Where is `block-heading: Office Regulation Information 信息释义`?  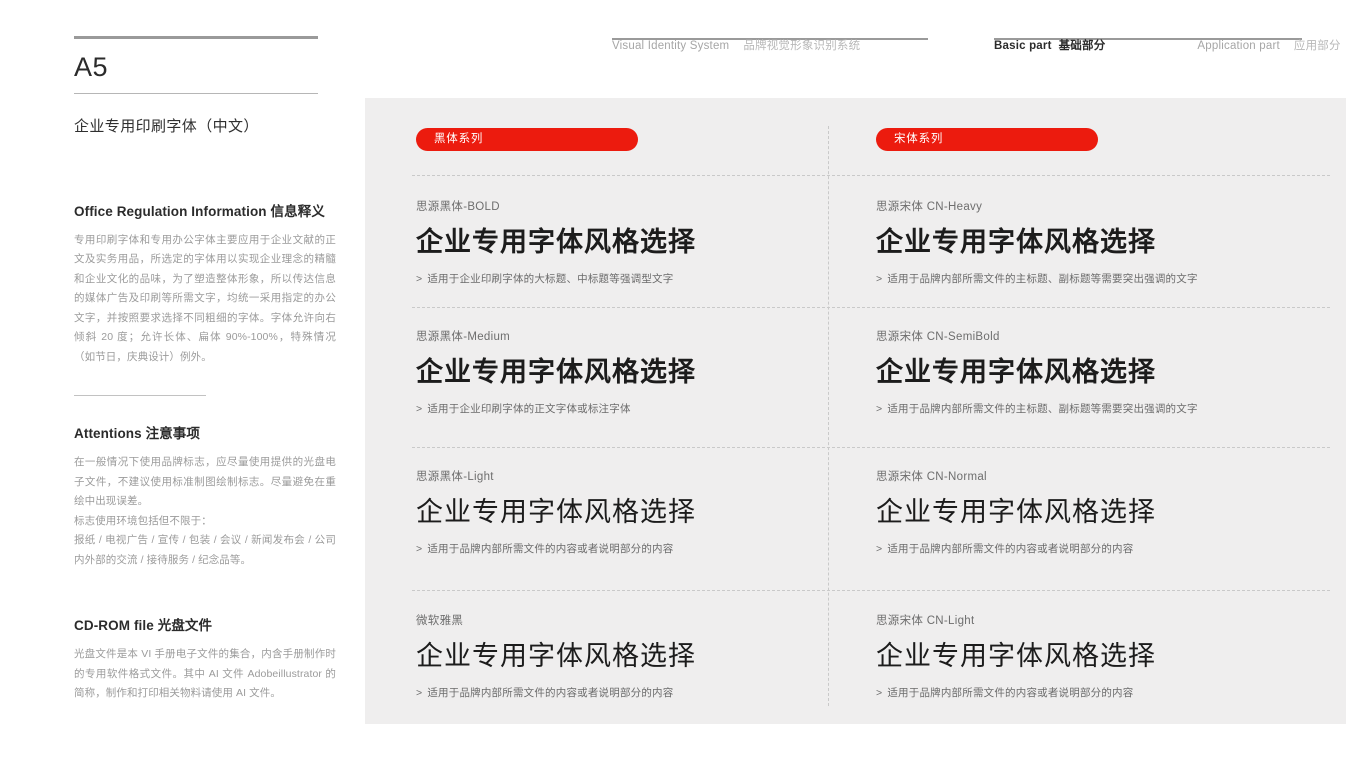 block-heading: Office Regulation Information 信息释义 is located at coordinates (205, 210).